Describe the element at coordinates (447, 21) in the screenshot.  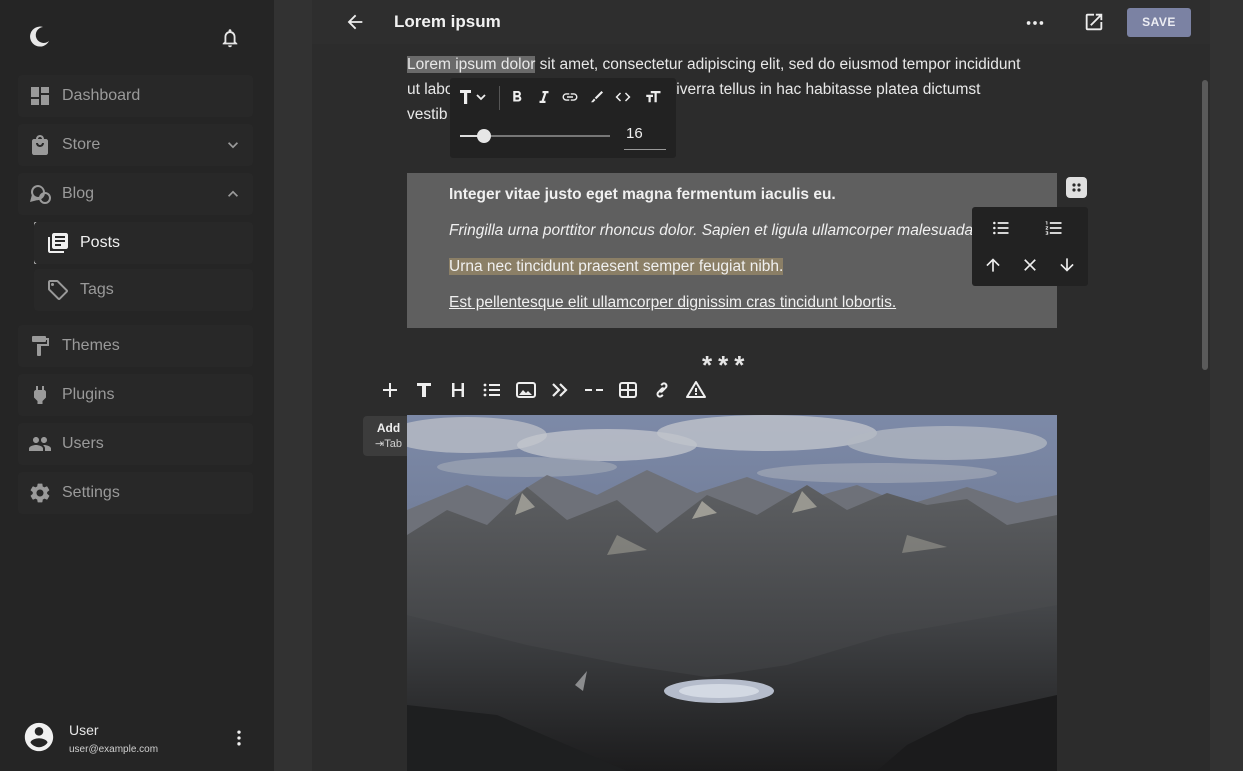
I see `page-title: Lorem ipsum` at that location.